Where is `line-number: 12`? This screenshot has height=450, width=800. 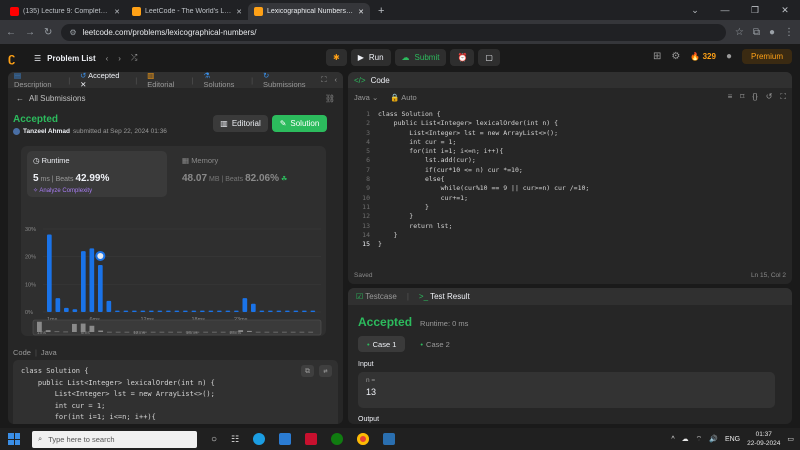
line-number: 12 is located at coordinates (366, 216).